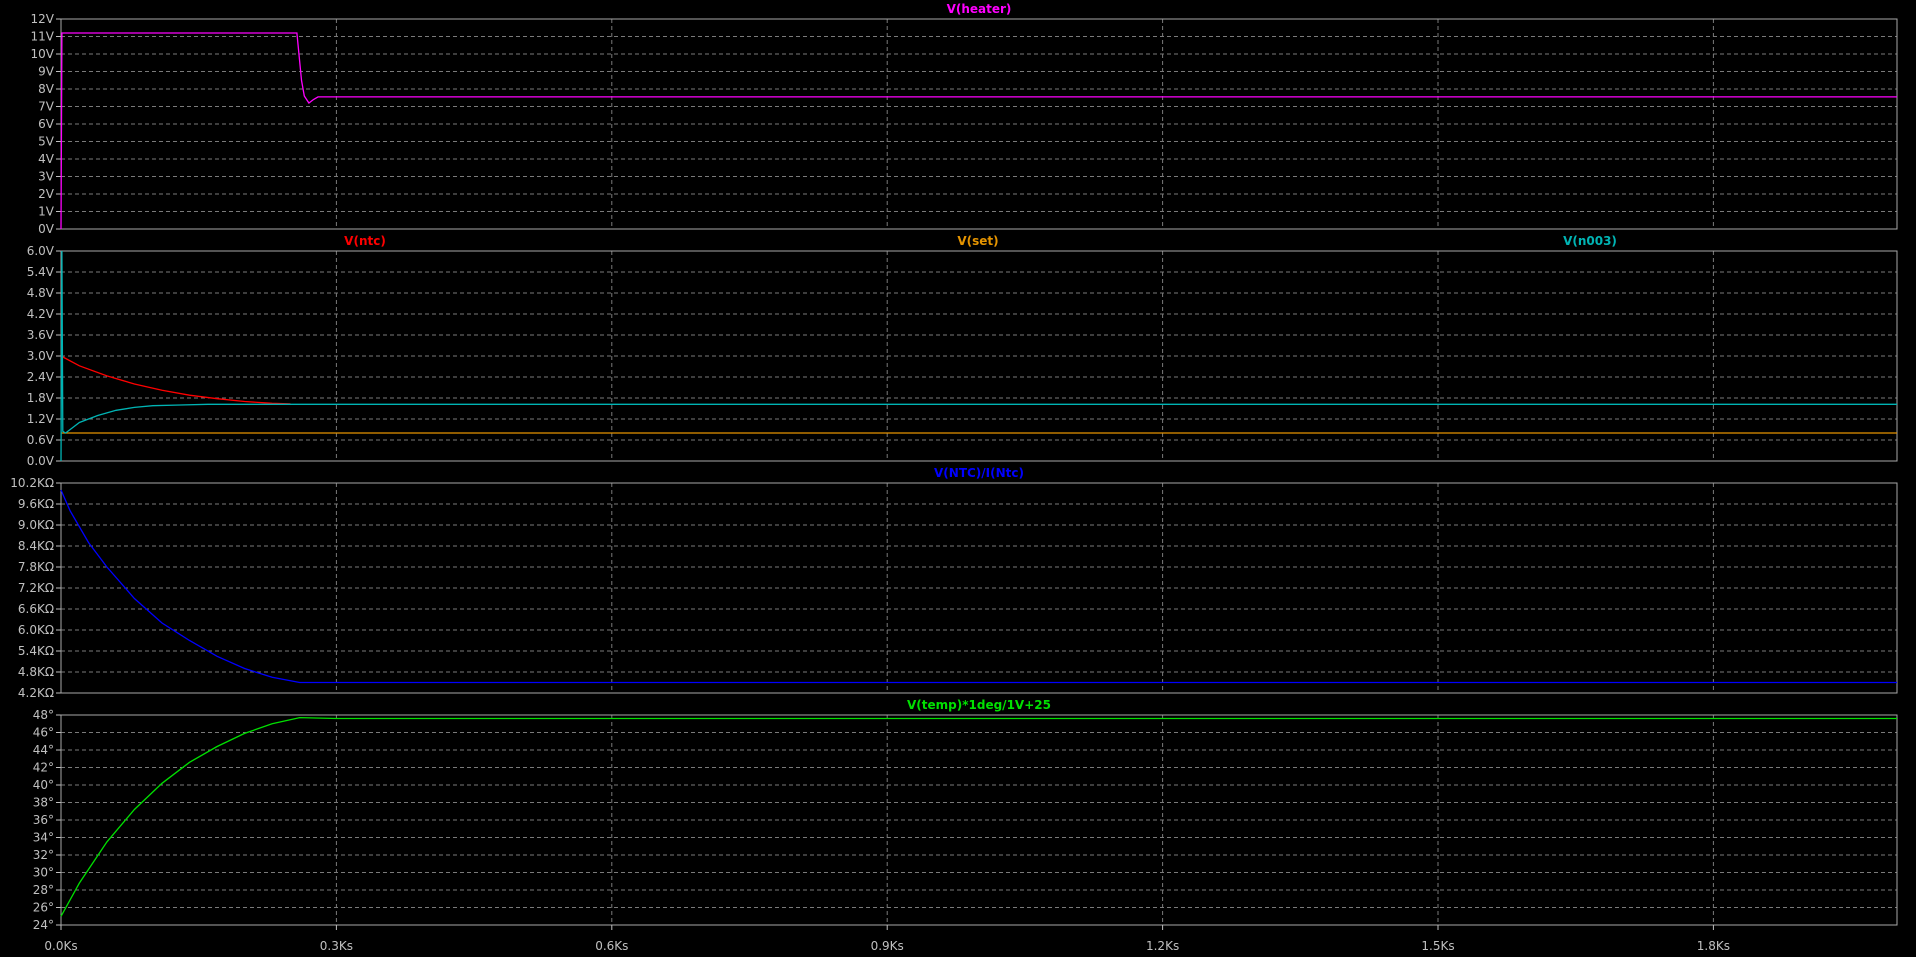 The width and height of the screenshot is (1916, 957). I want to click on y-tick-label: 5.4V, so click(41, 272).